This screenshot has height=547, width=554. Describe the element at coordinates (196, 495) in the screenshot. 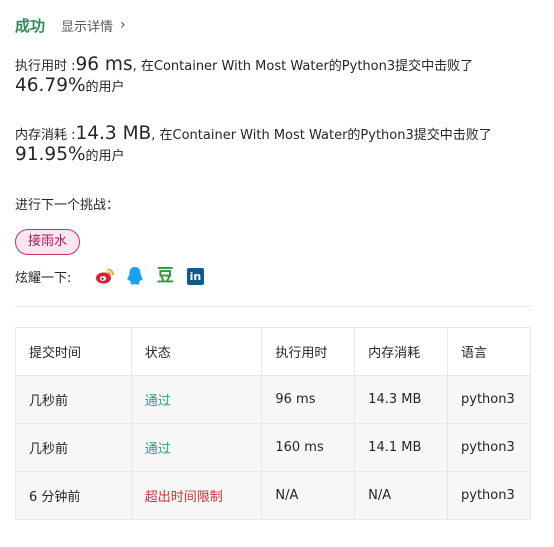

I see `cell-status: 超出时间限制` at that location.